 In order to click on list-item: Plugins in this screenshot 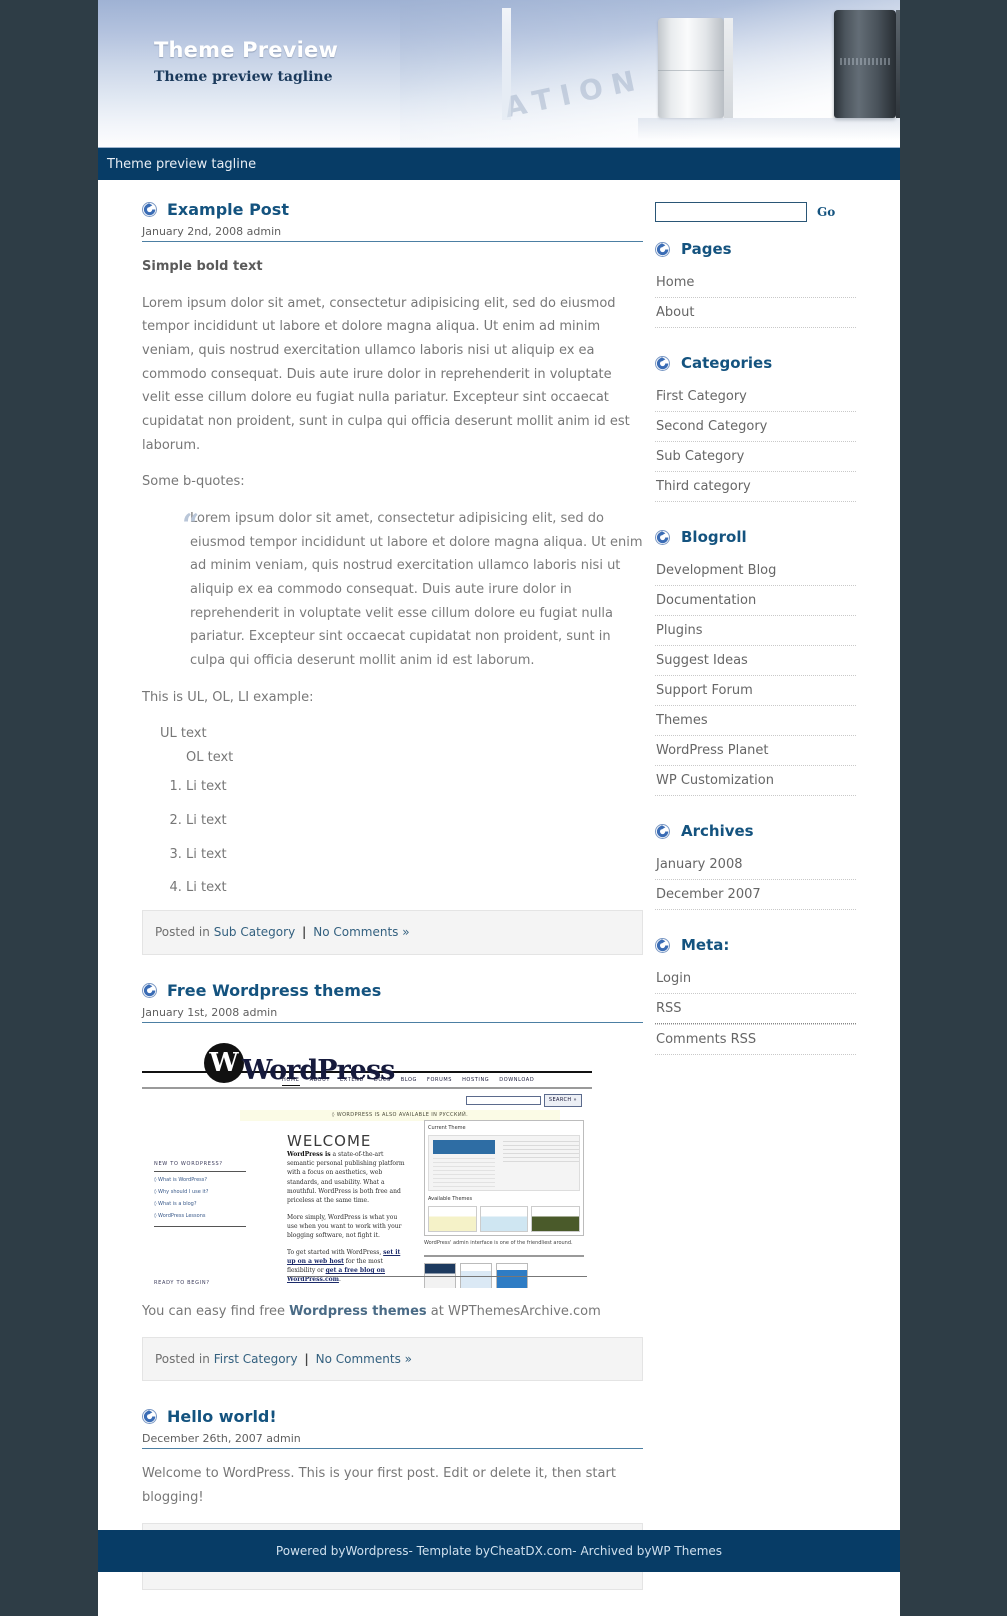, I will do `click(755, 631)`.